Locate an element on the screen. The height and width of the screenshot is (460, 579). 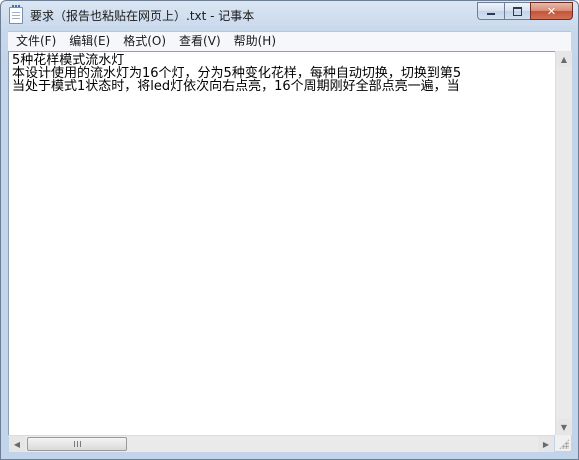
minimize-button is located at coordinates (490, 11).